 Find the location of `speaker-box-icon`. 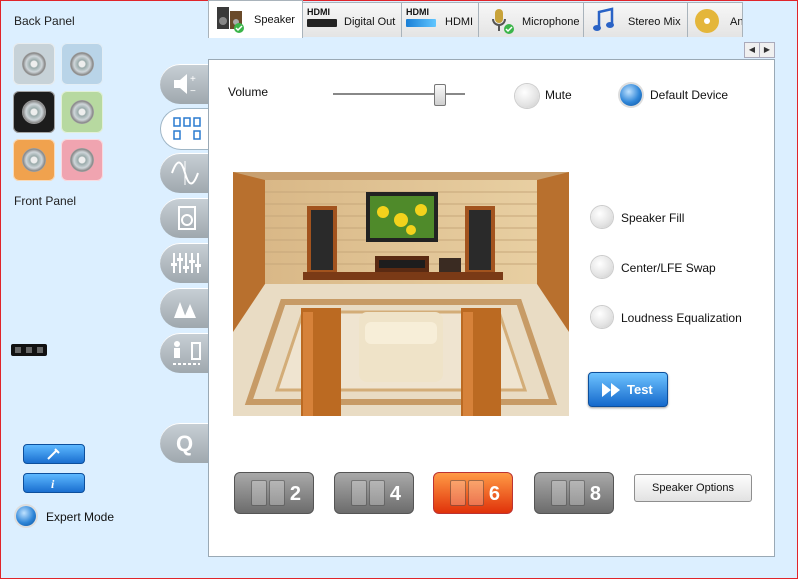

speaker-box-icon is located at coordinates (187, 218).